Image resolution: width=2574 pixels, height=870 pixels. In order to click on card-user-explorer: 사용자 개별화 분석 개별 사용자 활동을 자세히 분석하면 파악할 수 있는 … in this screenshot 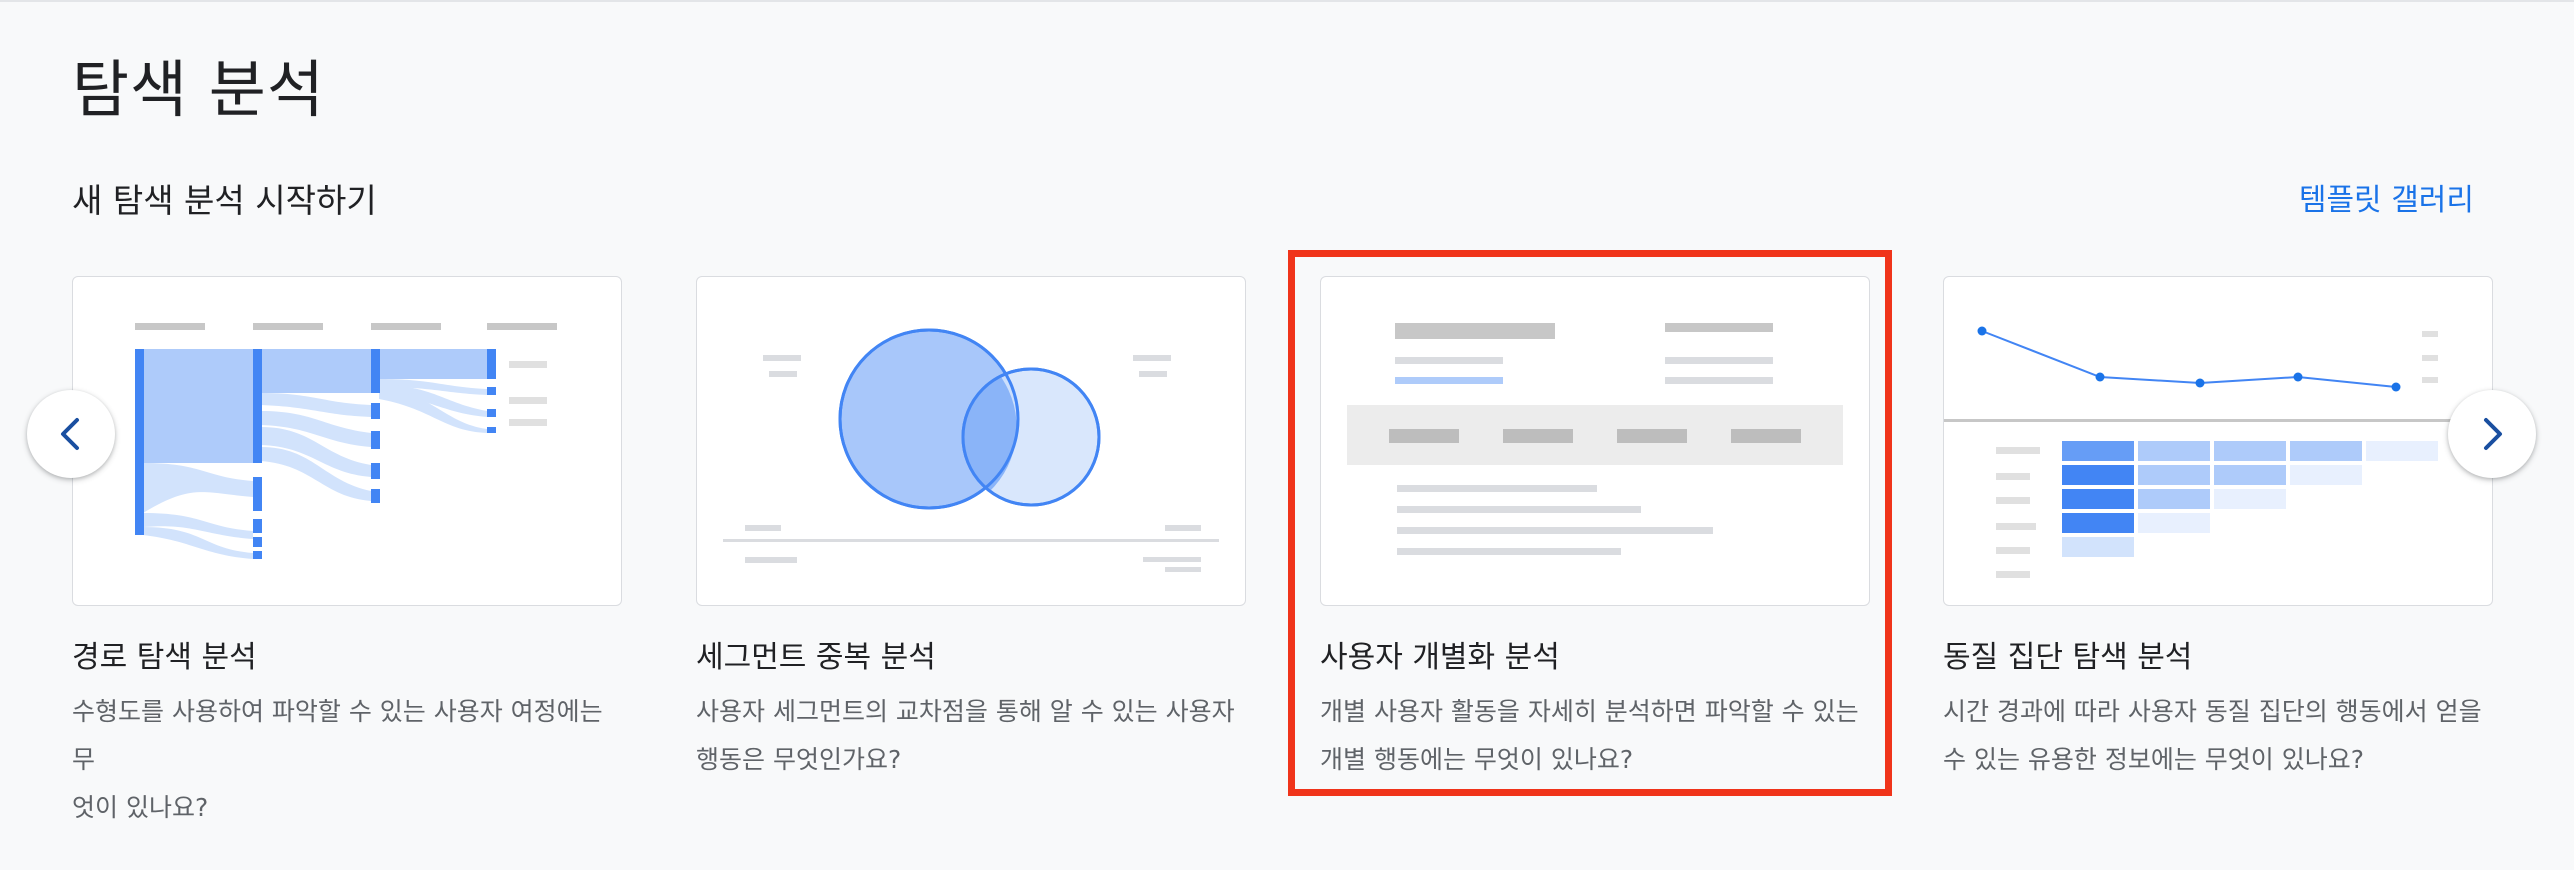, I will do `click(1595, 530)`.